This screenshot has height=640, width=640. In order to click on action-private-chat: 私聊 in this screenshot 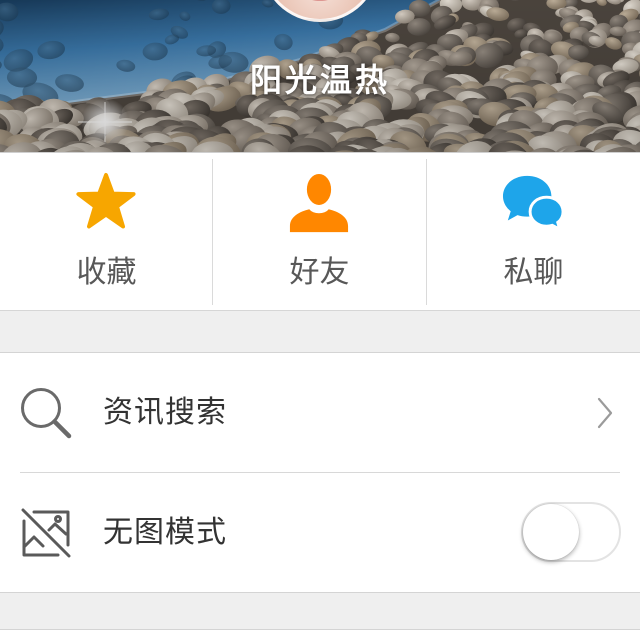, I will do `click(533, 231)`.